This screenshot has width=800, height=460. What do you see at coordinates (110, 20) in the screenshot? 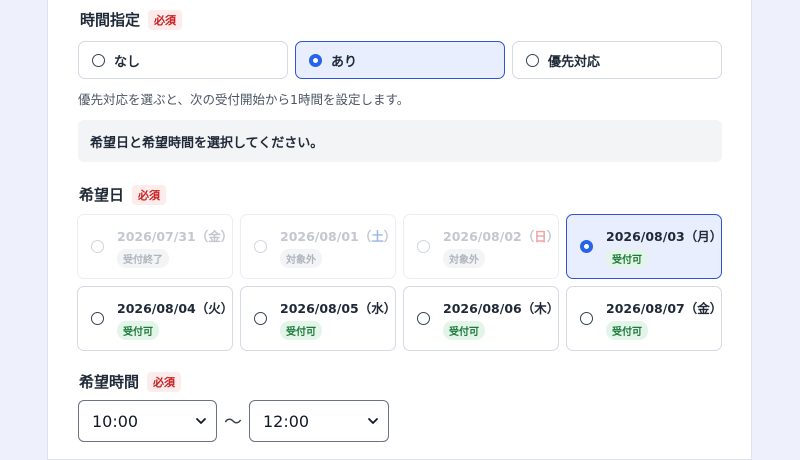
I see `time-spec-title: 時間指定` at bounding box center [110, 20].